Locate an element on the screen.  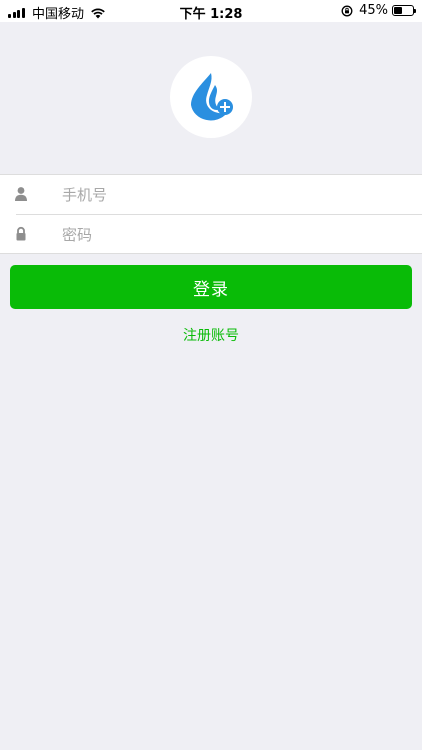
battery-fill is located at coordinates (398, 10).